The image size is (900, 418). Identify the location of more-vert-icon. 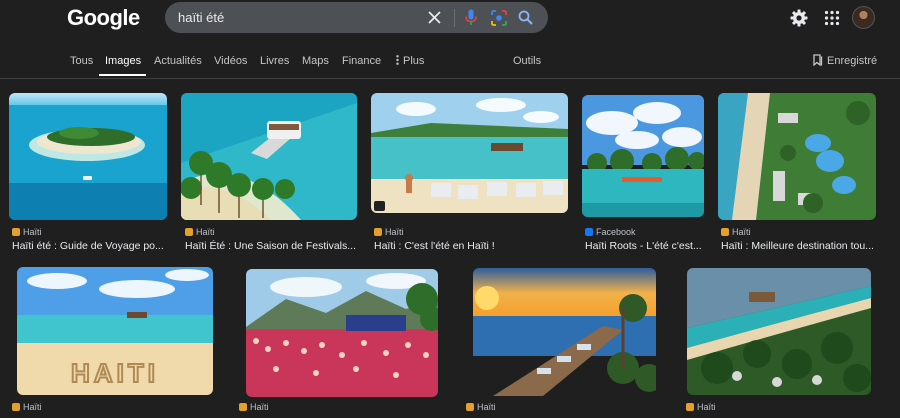
(397, 60).